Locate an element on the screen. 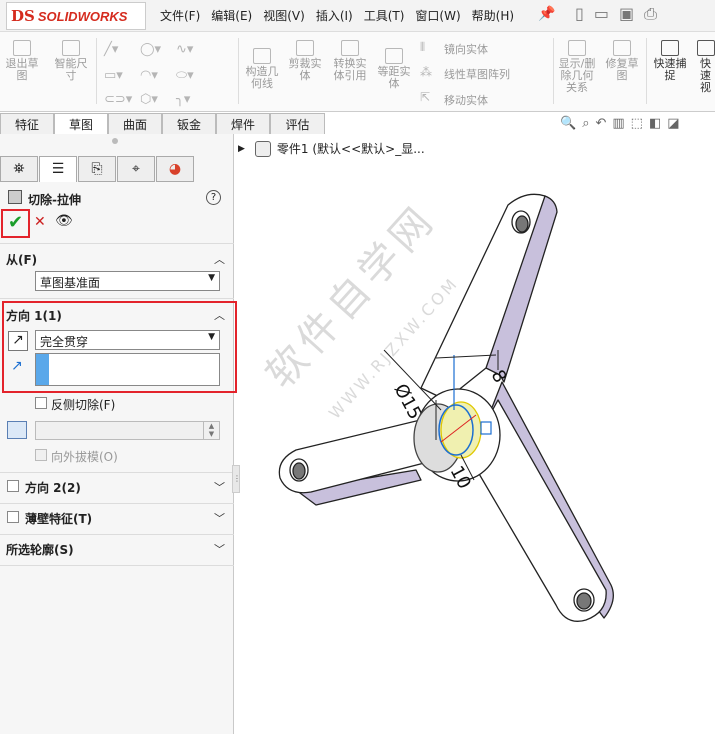 This screenshot has height=734, width=715. cancel-button: ✕ is located at coordinates (40, 222).